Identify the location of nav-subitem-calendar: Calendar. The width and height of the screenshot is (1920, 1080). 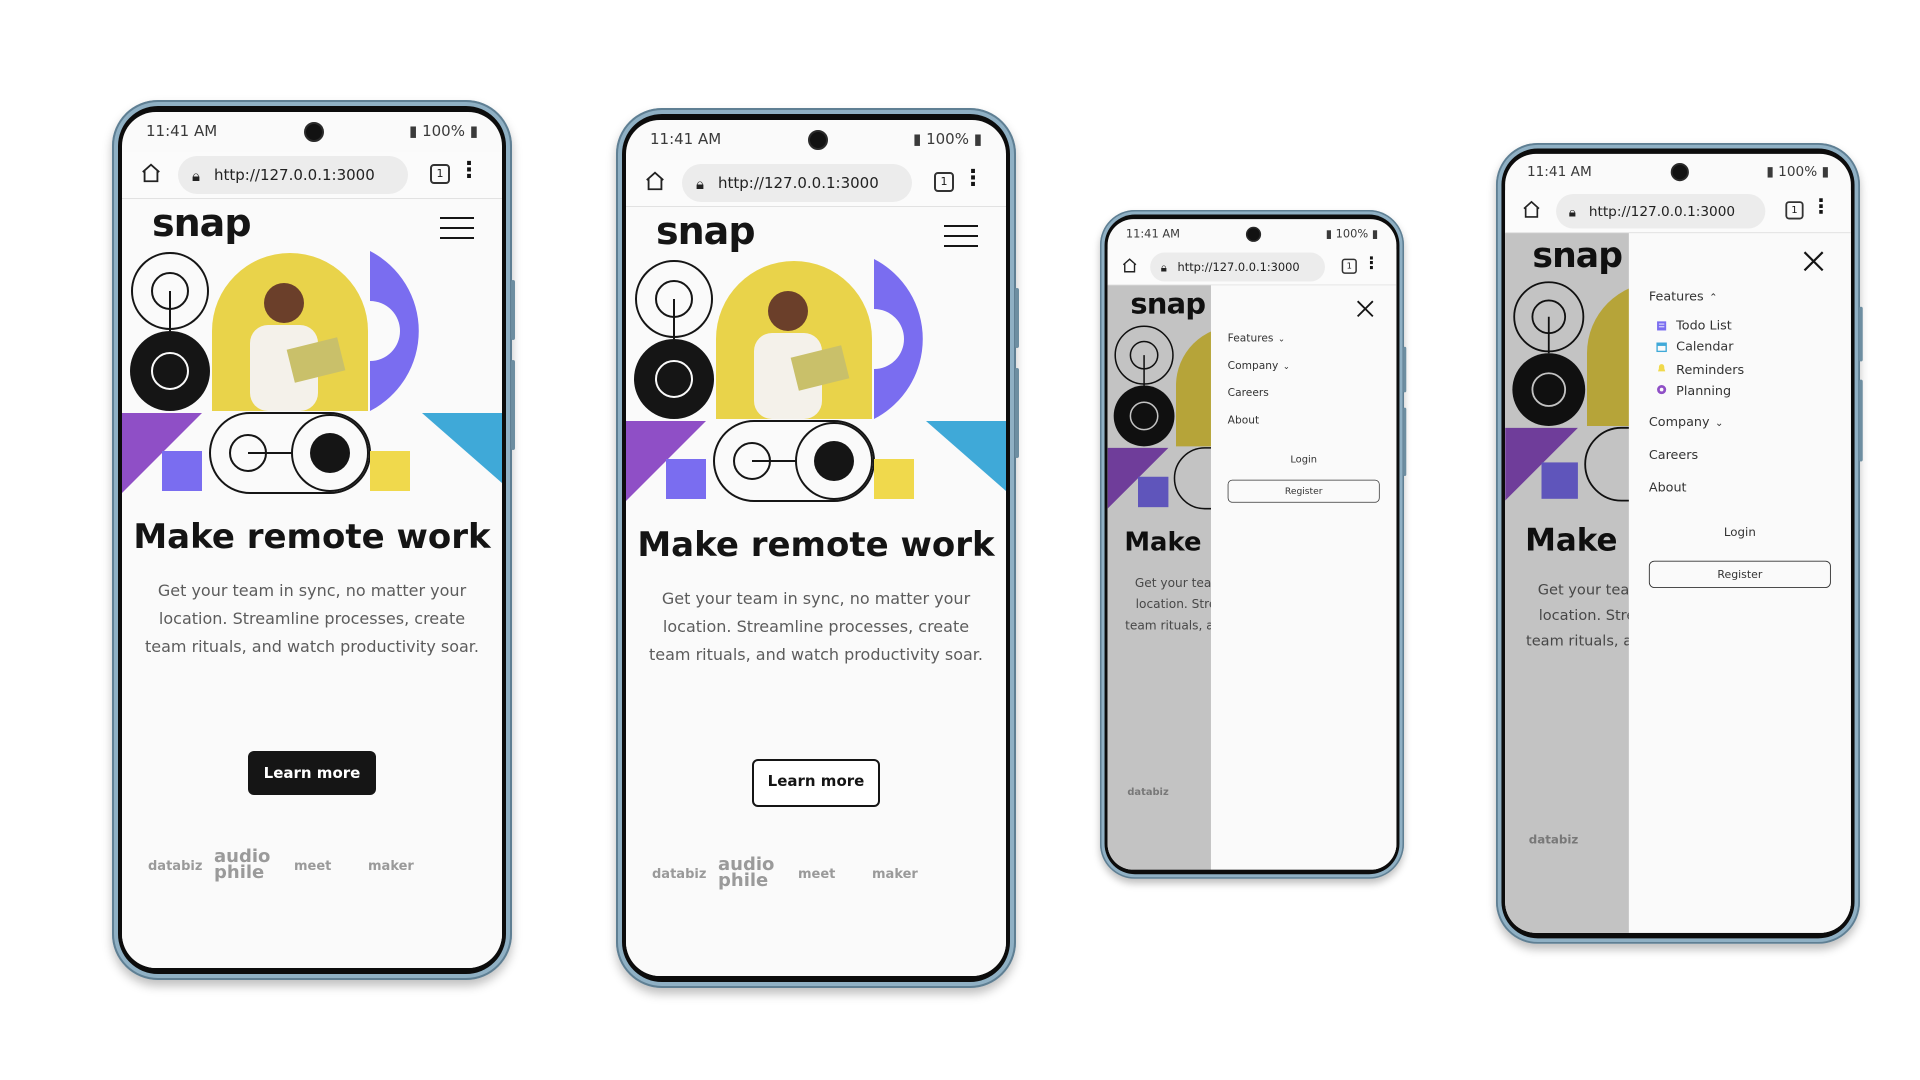
(1704, 347).